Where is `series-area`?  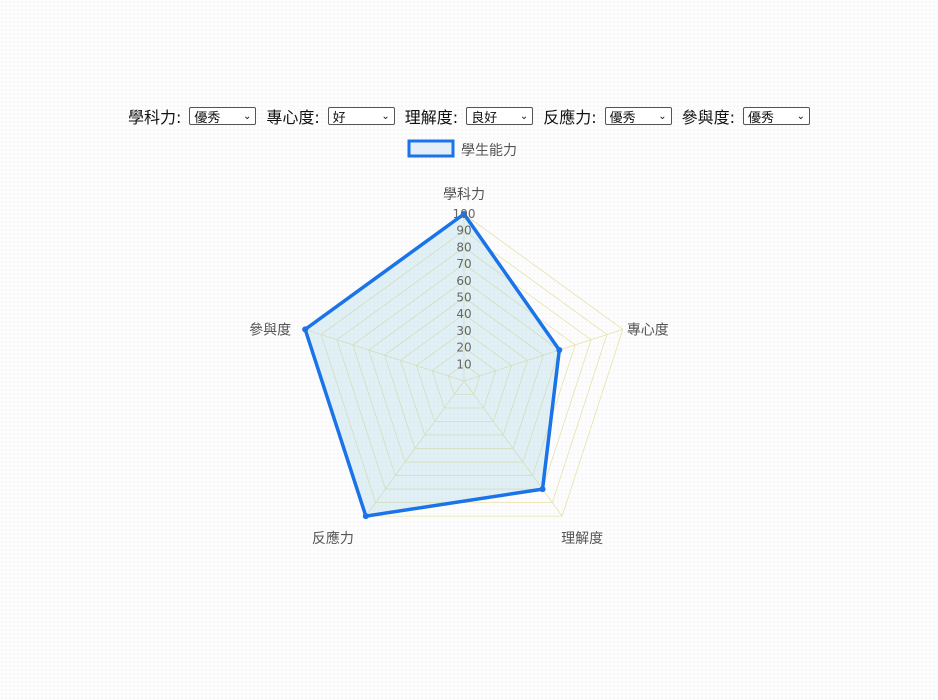
series-area is located at coordinates (432, 365).